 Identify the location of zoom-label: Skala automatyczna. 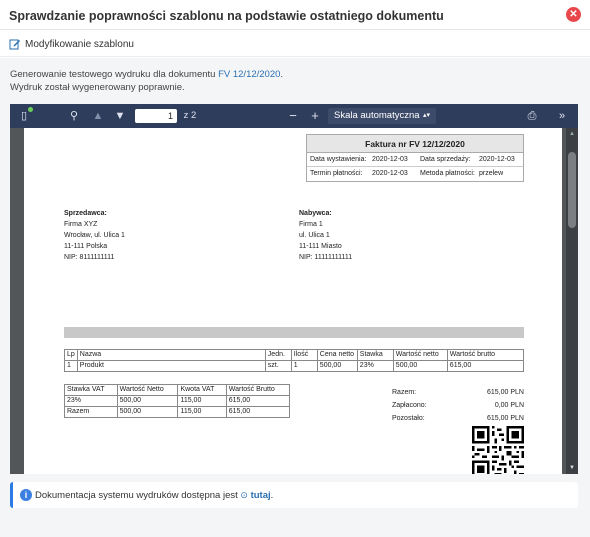
(377, 115).